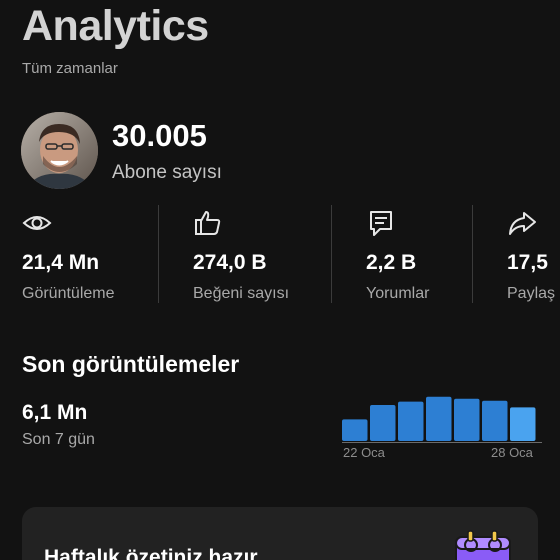  Describe the element at coordinates (523, 424) in the screenshot. I see `chart-bar-28-oca` at that location.